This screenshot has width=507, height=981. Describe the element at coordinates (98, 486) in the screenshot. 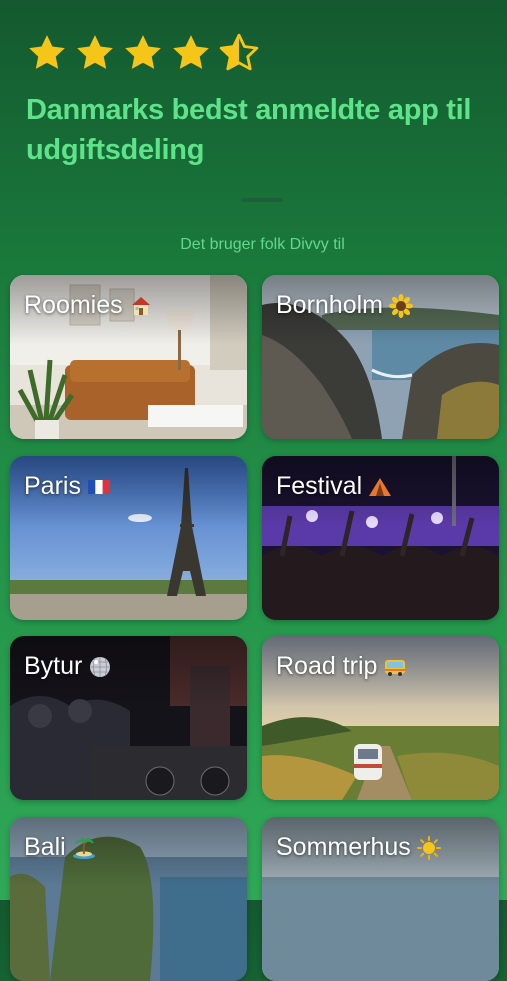

I see `france-flag-icon` at that location.